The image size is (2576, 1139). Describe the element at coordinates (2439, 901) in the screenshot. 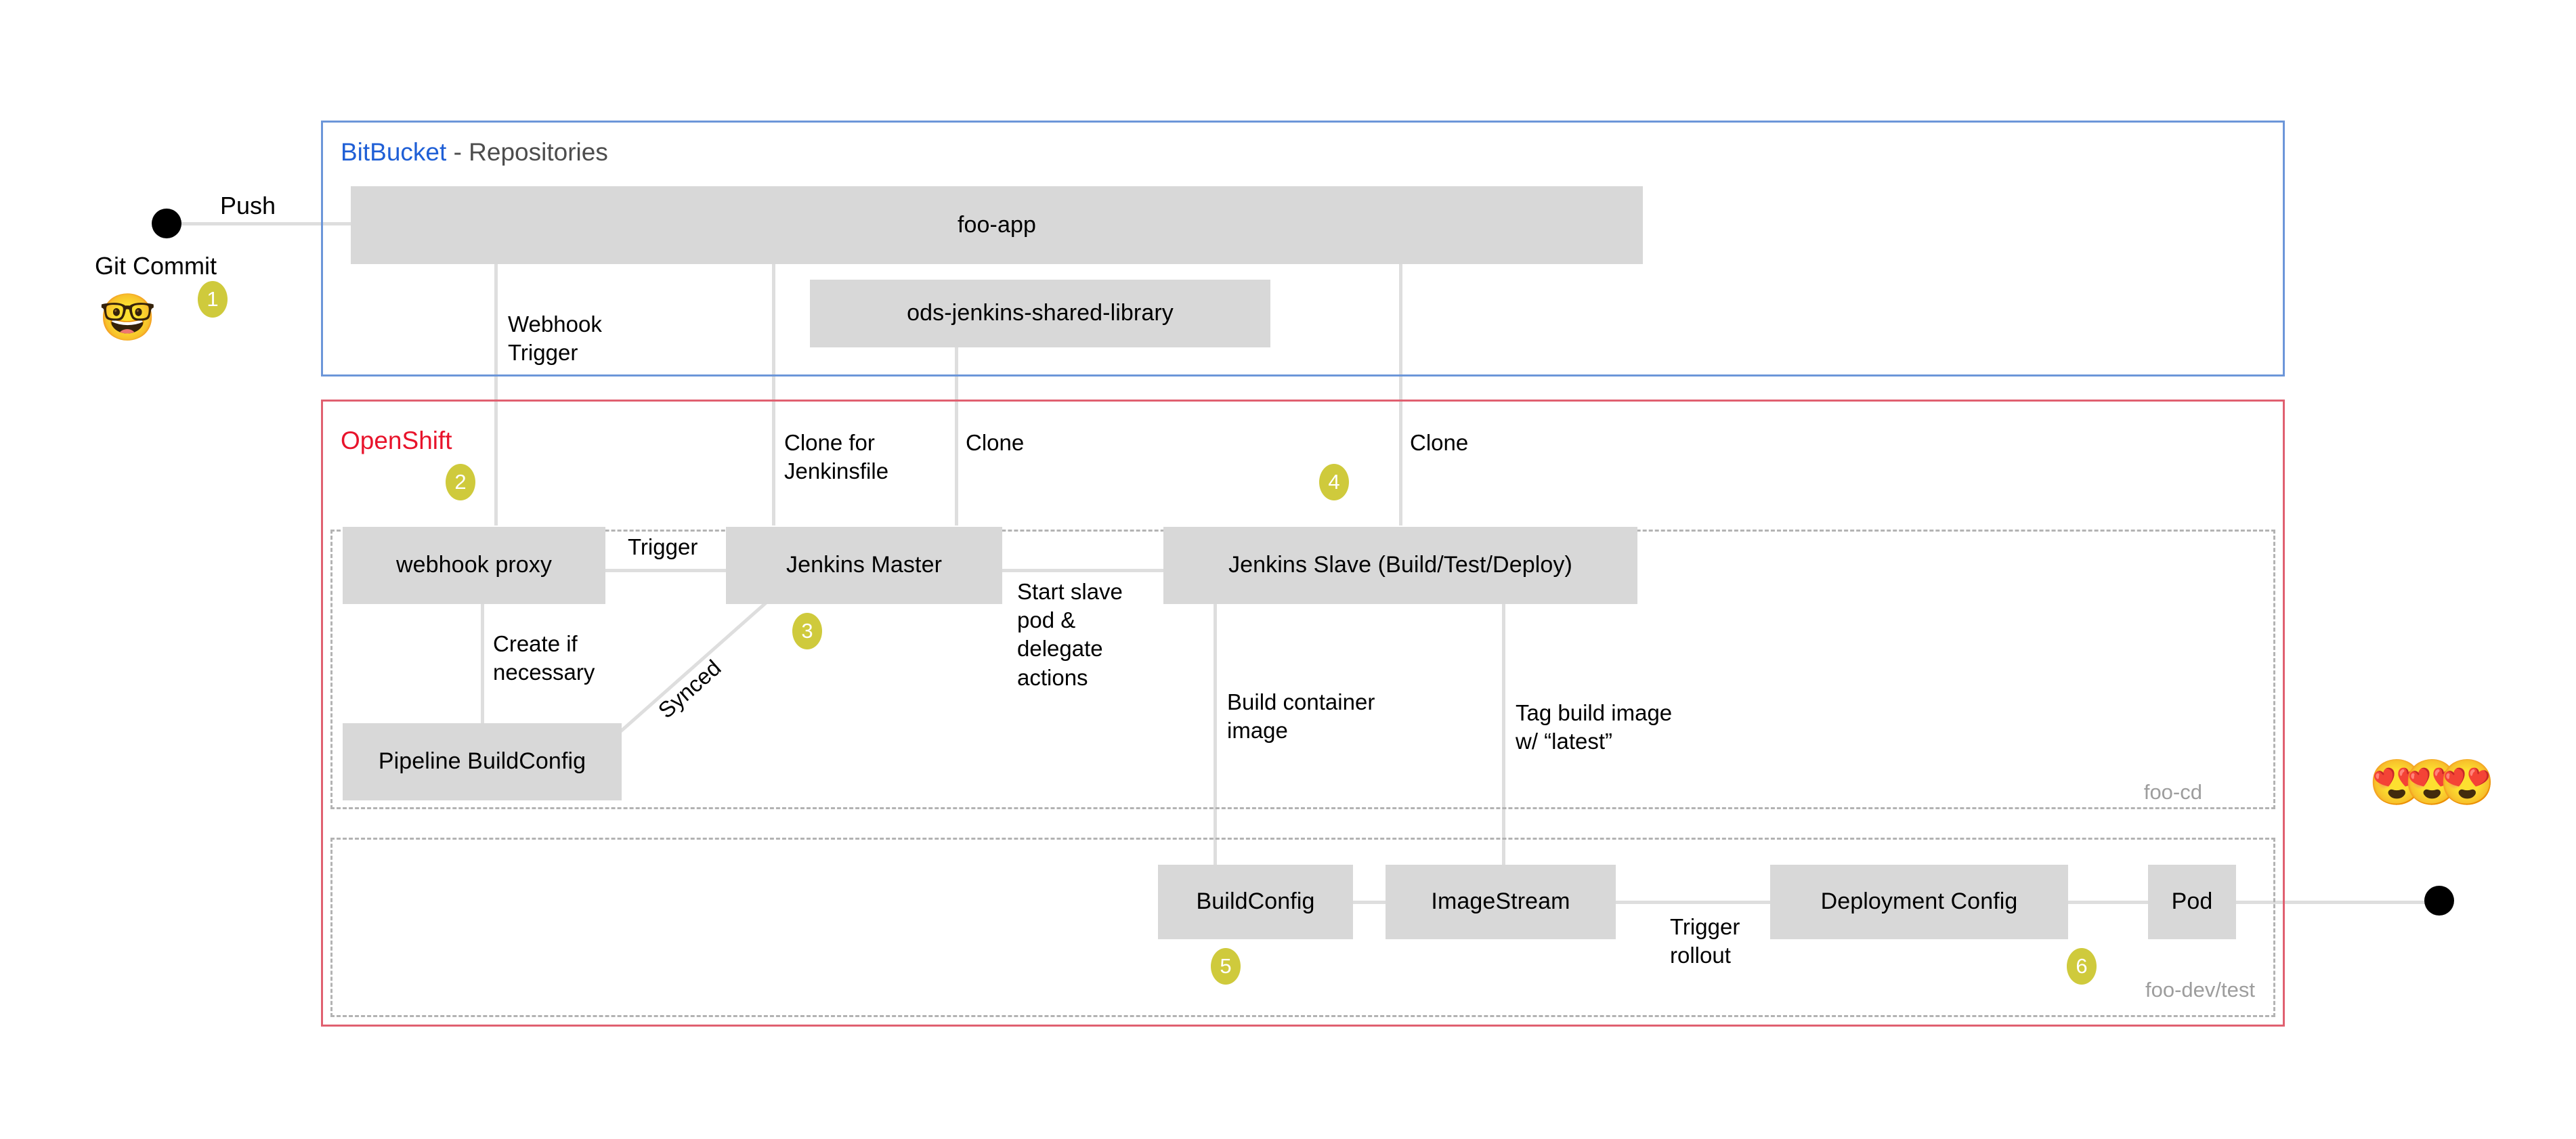

I see `end-user-dot` at that location.